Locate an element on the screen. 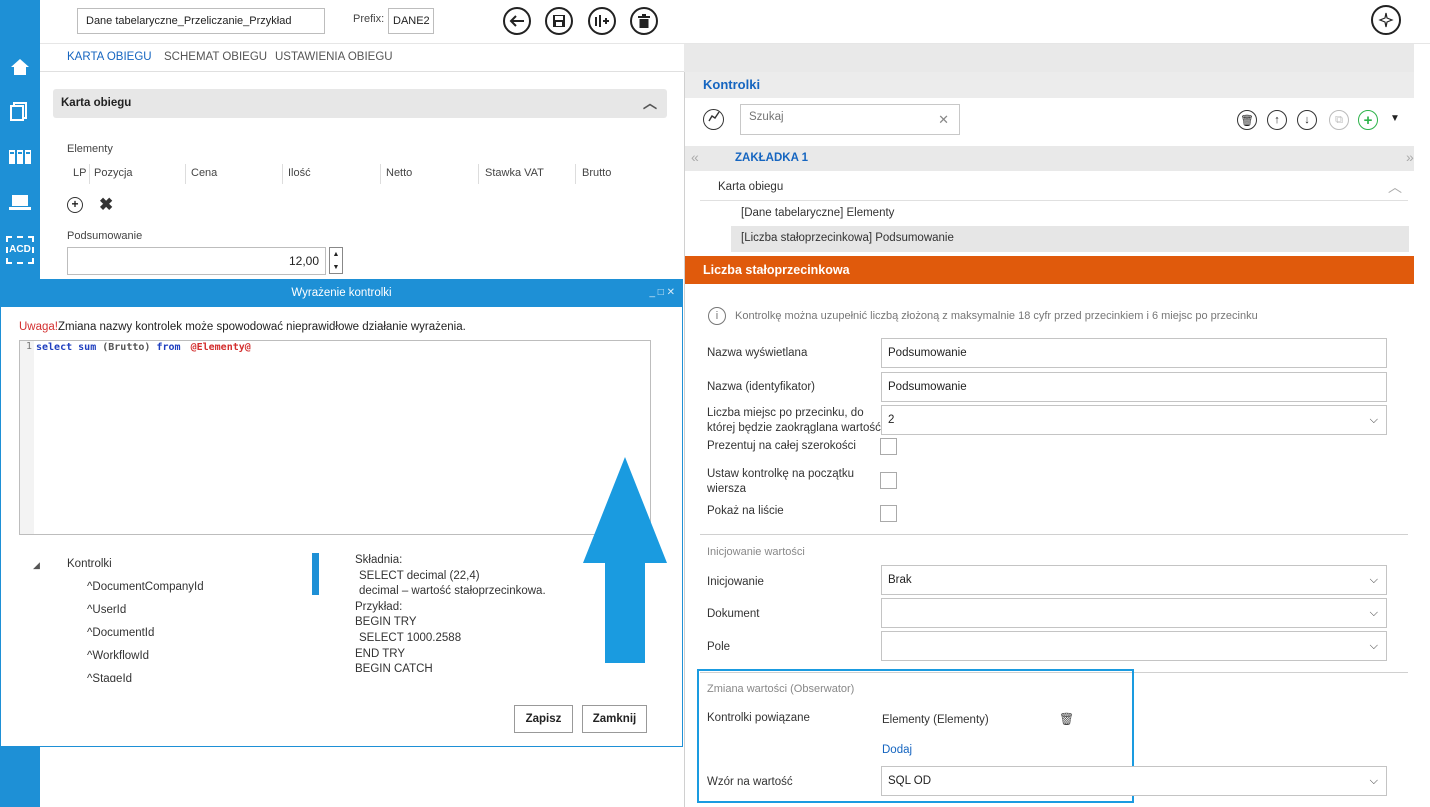 This screenshot has width=1430, height=807. column-header: LP is located at coordinates (80, 173).